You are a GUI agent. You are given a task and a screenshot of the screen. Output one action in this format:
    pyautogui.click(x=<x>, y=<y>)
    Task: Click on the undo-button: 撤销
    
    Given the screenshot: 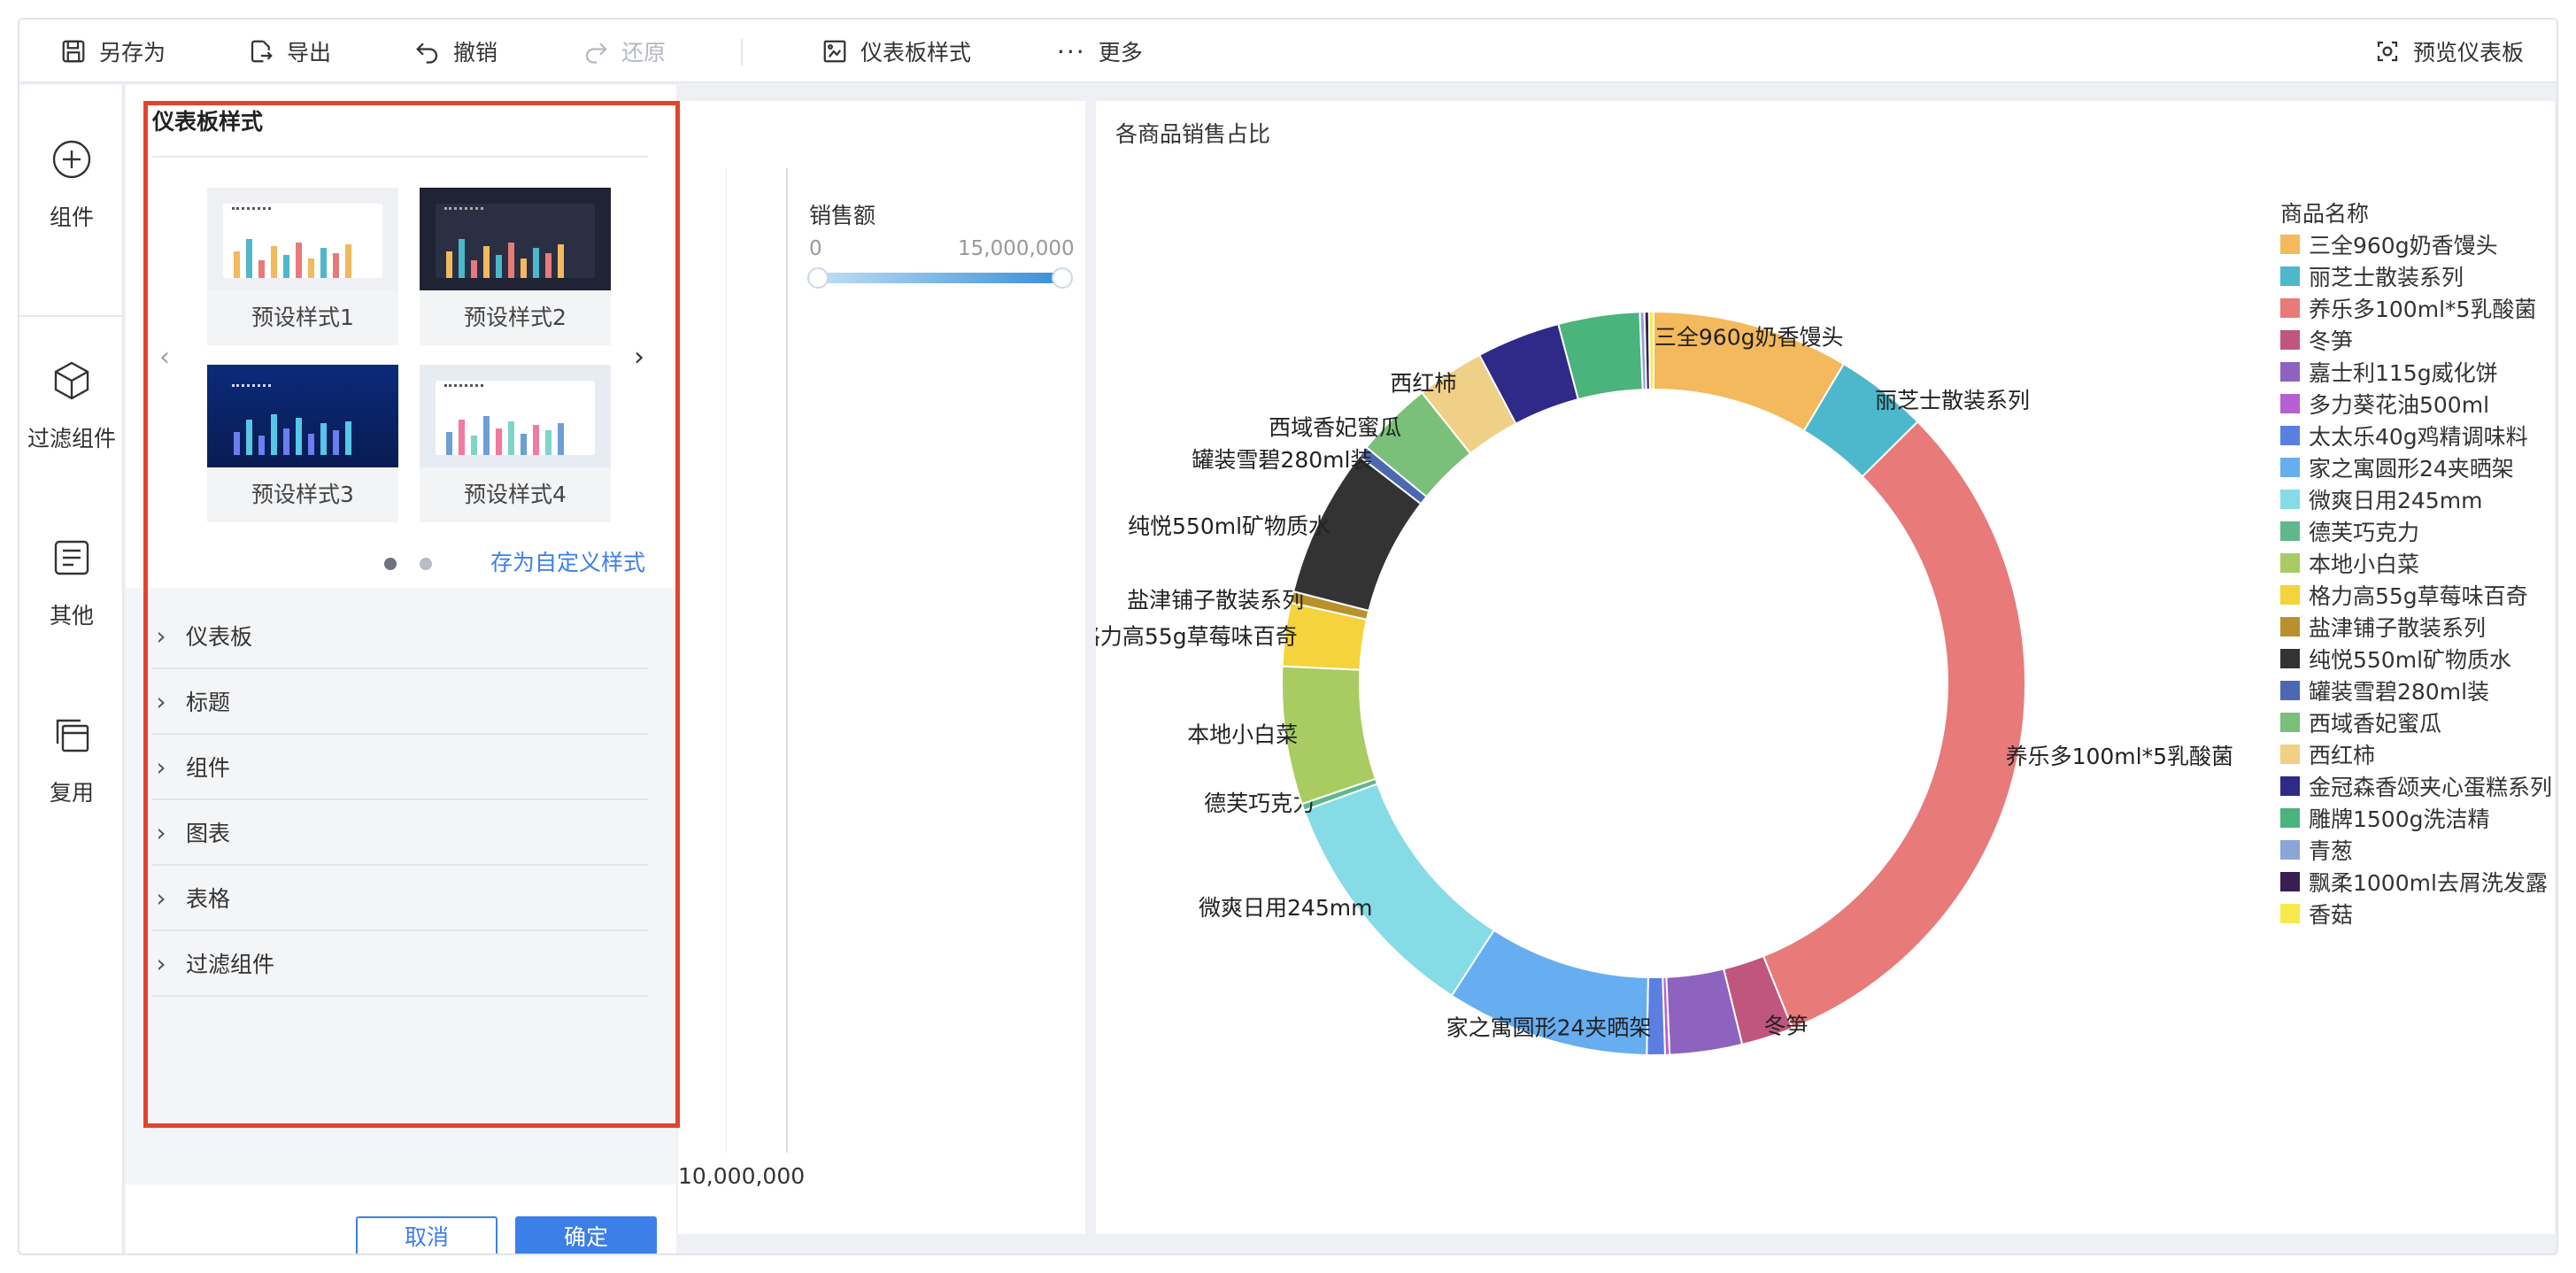 What is the action you would take?
    pyautogui.click(x=455, y=51)
    